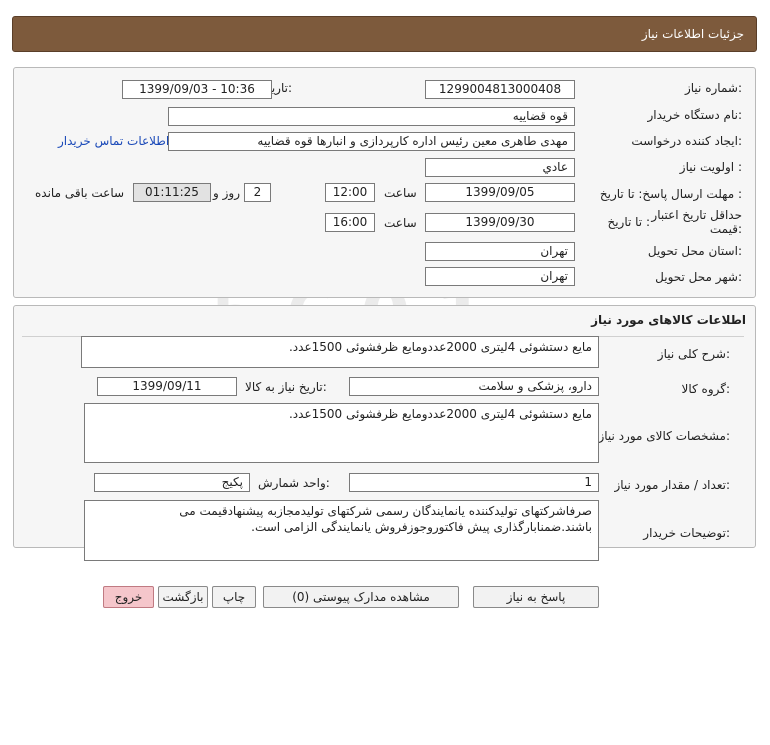 This screenshot has height=745, width=770. Describe the element at coordinates (371, 116) in the screenshot. I see `buyer-org-field: قوه قضاییه` at that location.